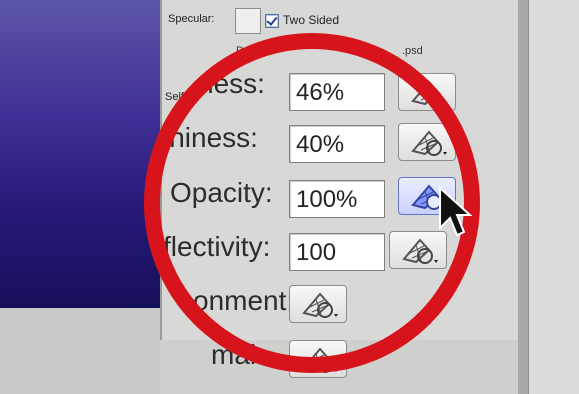 The width and height of the screenshot is (579, 394). What do you see at coordinates (80, 351) in the screenshot?
I see `viewport-background` at bounding box center [80, 351].